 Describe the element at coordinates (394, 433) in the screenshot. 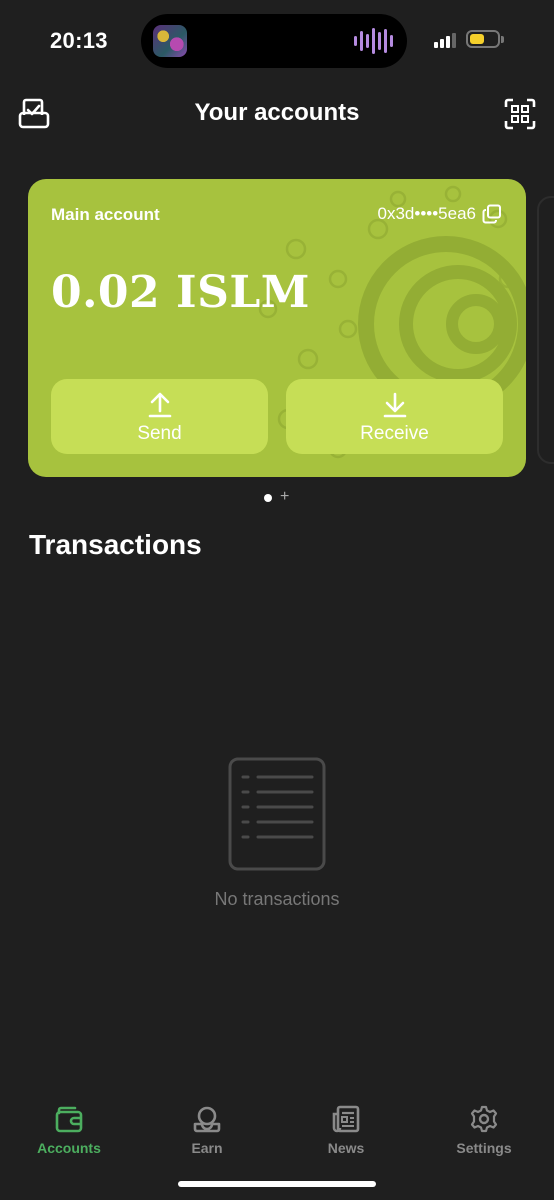

I see `receive-label: Receive` at that location.